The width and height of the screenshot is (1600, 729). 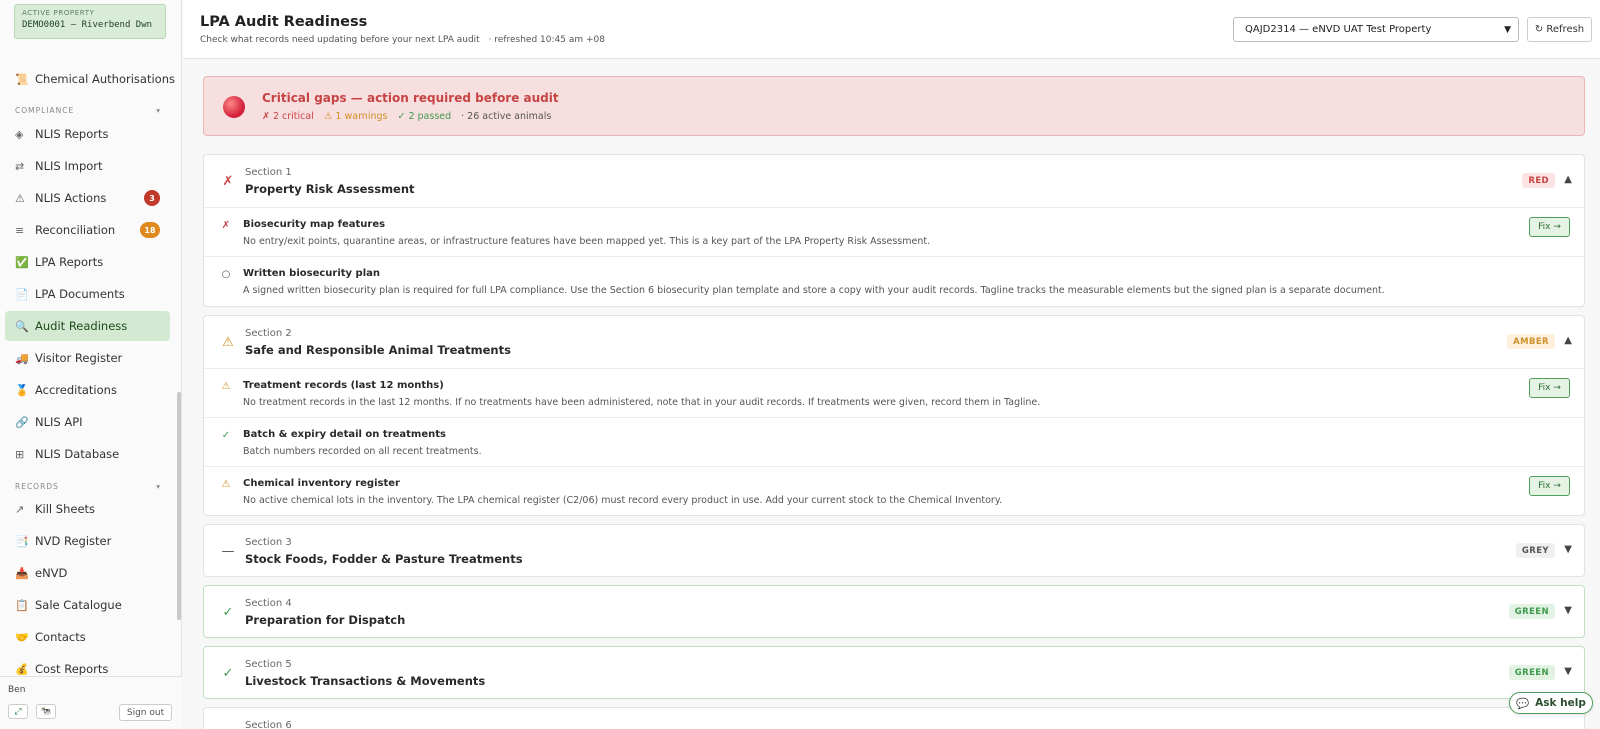 I want to click on passed-count: ✓ 2 passed, so click(x=424, y=116).